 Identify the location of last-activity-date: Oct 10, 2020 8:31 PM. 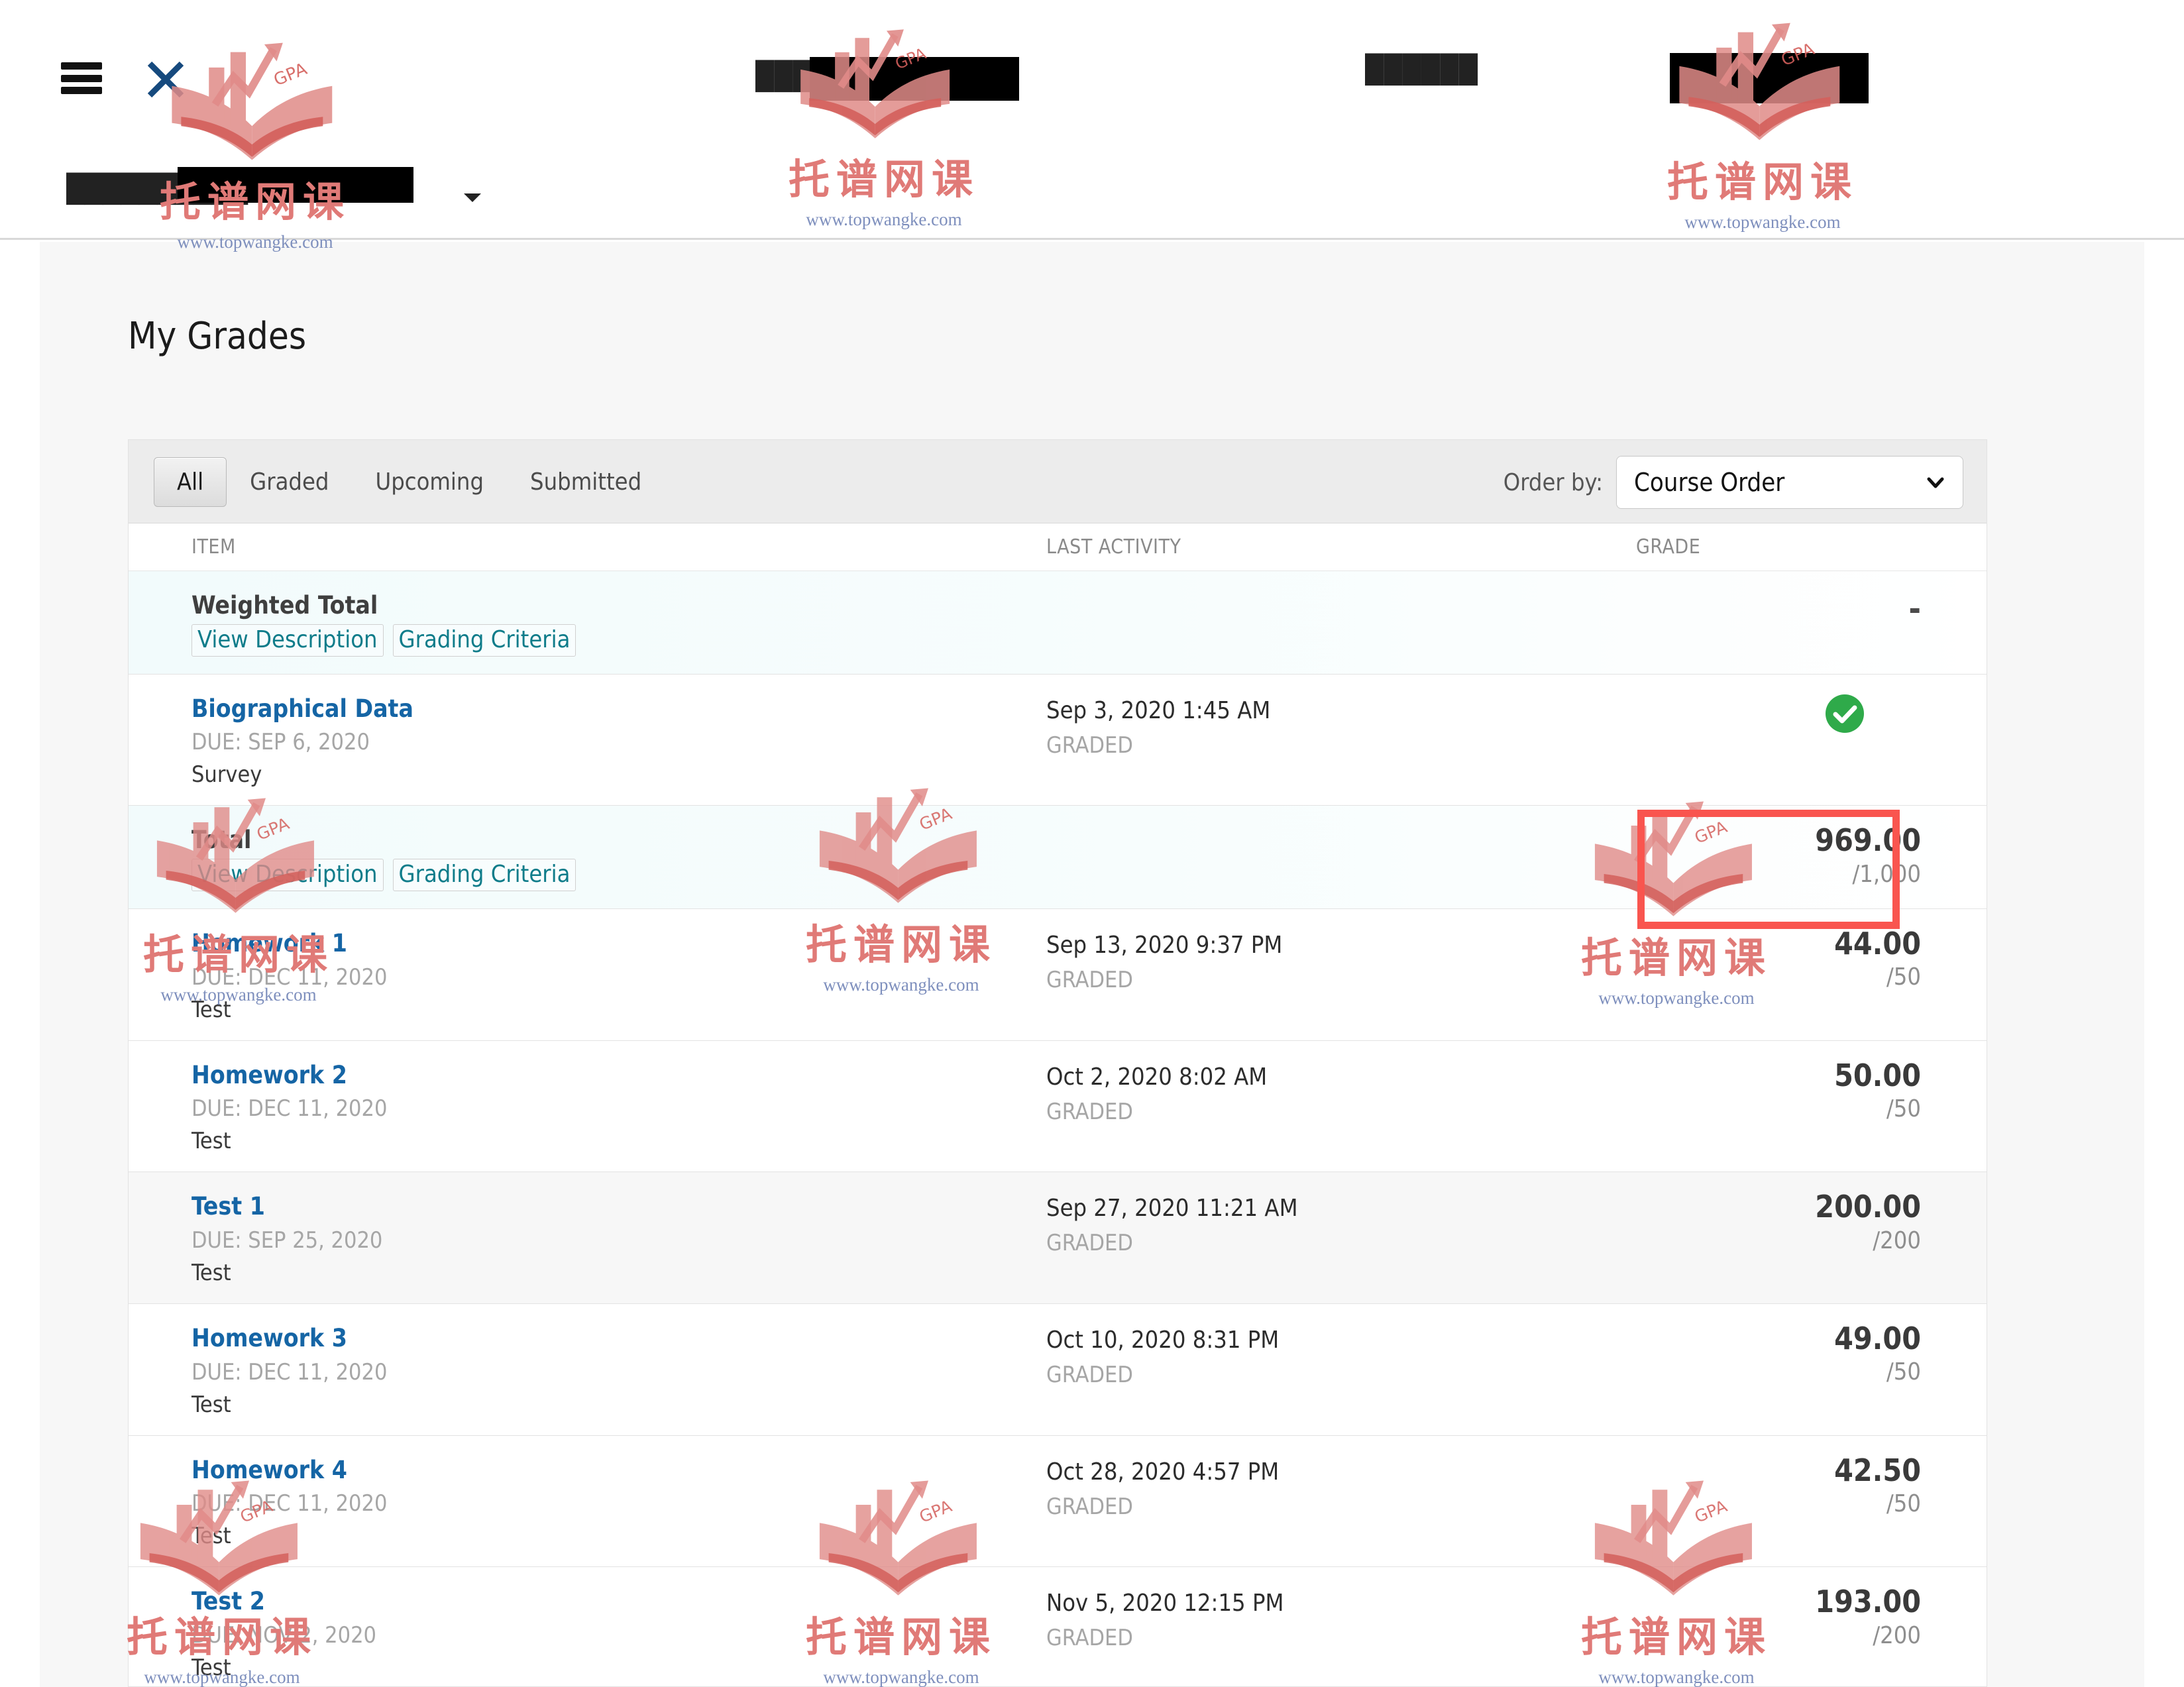
(1163, 1340).